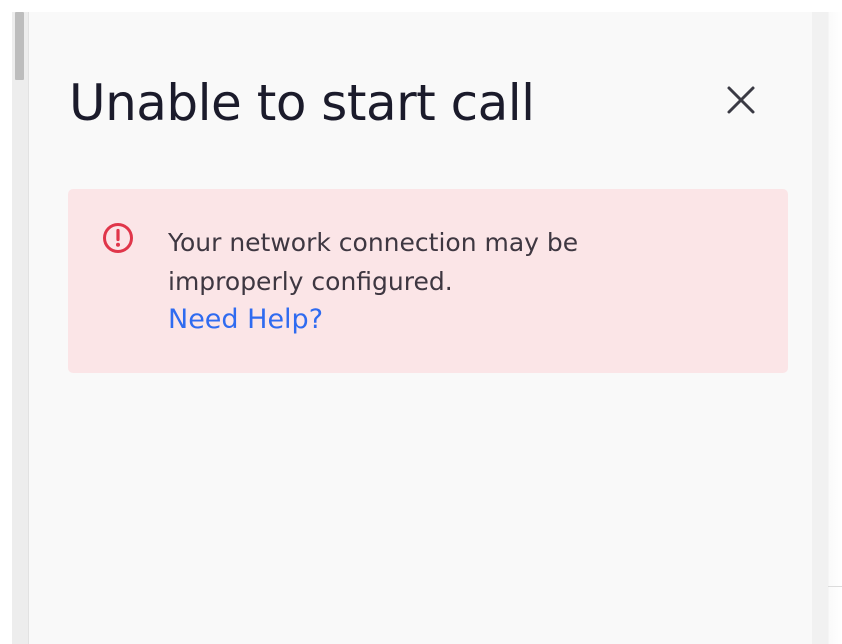  Describe the element at coordinates (19, 46) in the screenshot. I see `scrollbar-thumb` at that location.